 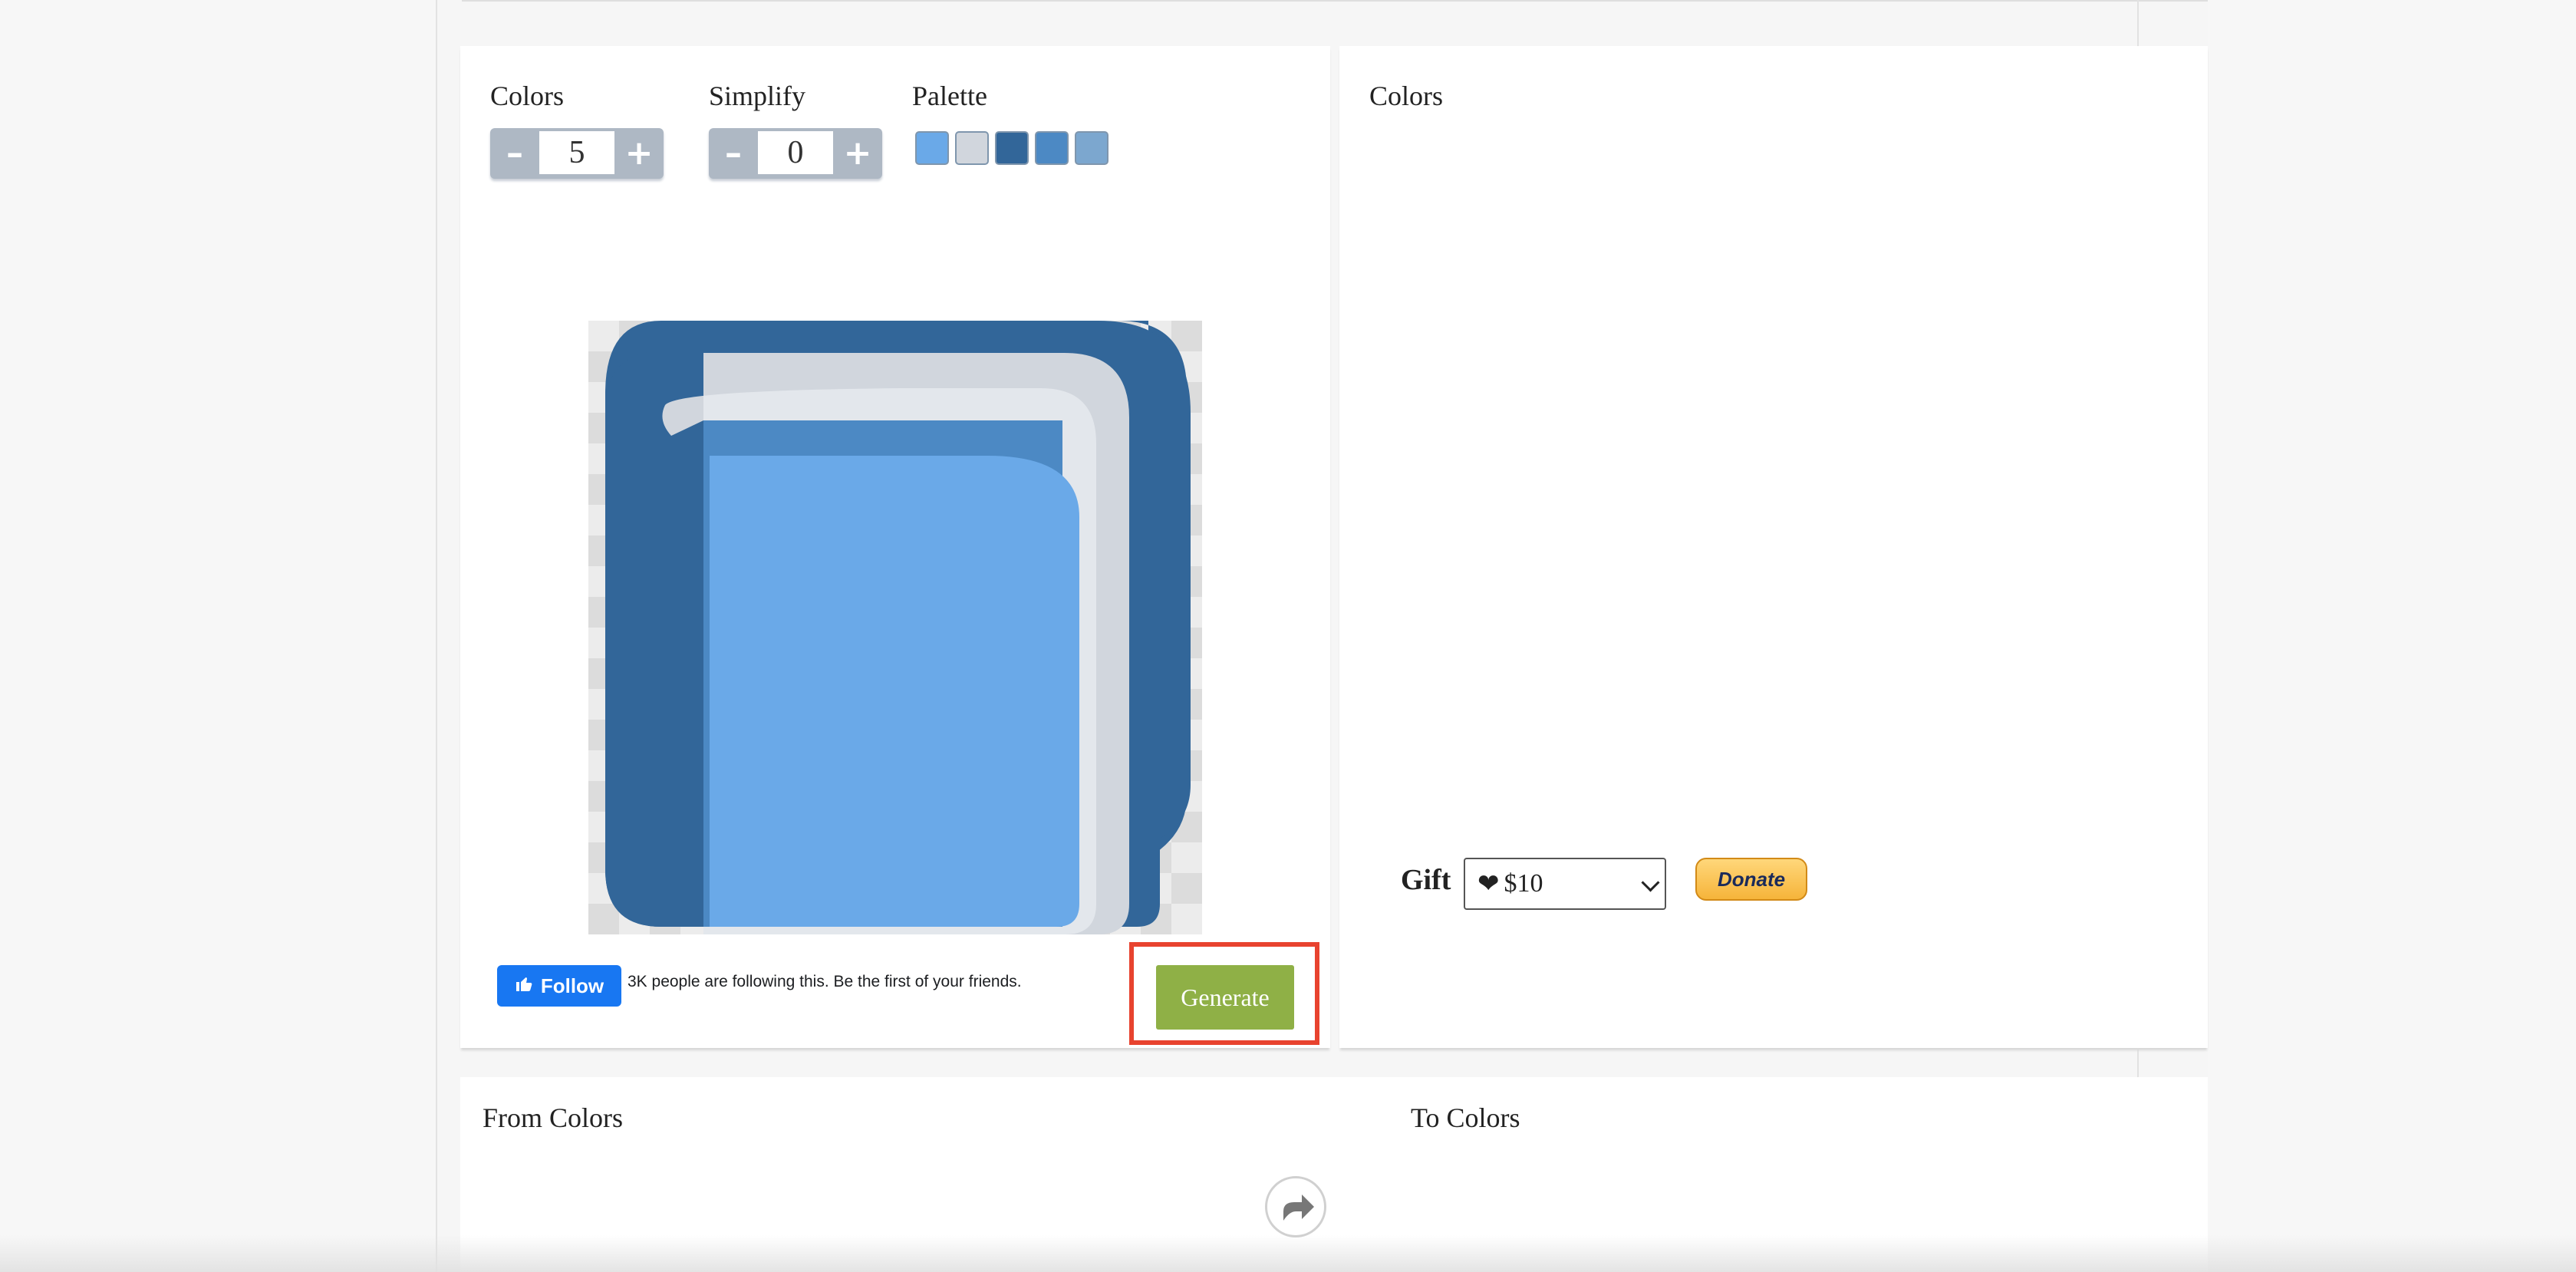 I want to click on swatch-light-blue, so click(x=932, y=148).